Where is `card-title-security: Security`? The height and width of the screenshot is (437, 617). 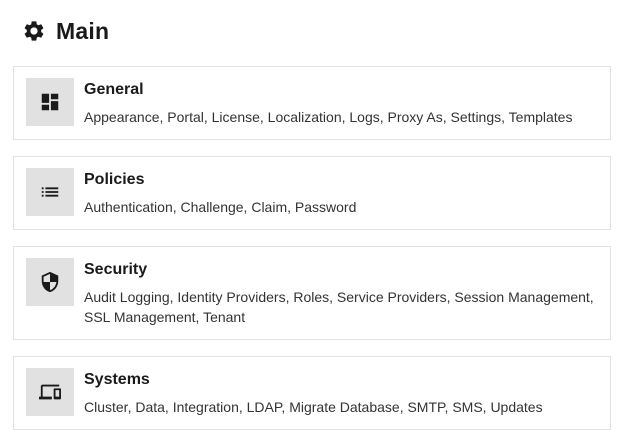
card-title-security: Security is located at coordinates (340, 270).